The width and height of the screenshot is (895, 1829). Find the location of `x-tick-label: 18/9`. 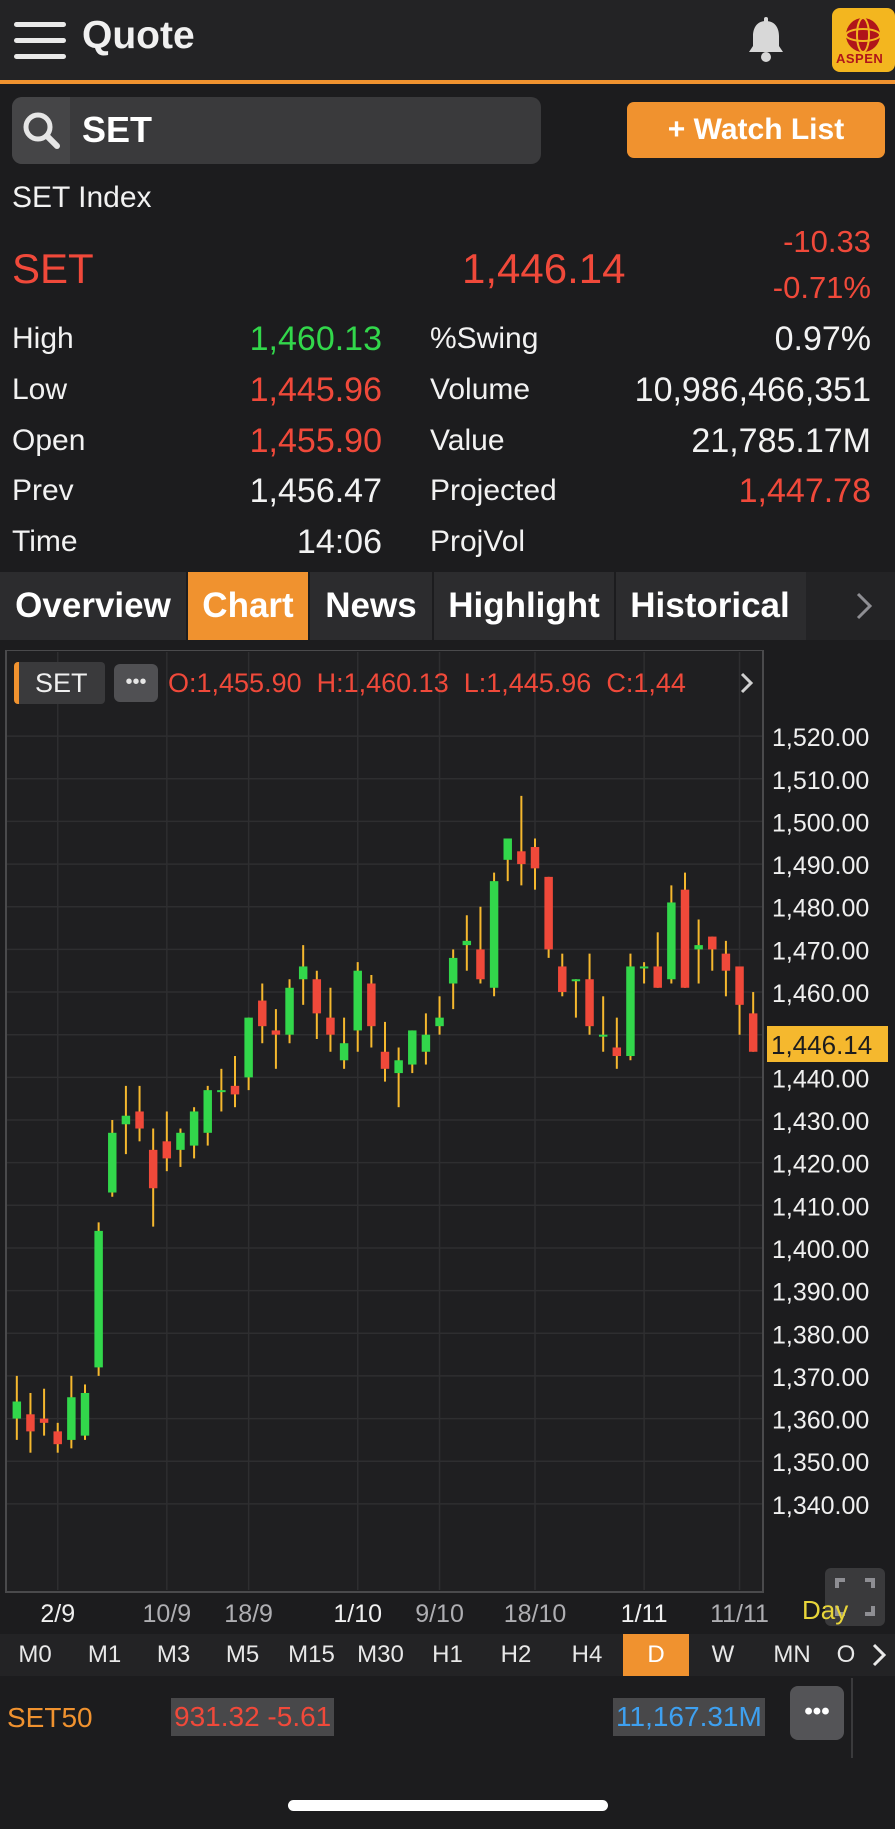

x-tick-label: 18/9 is located at coordinates (248, 1614).